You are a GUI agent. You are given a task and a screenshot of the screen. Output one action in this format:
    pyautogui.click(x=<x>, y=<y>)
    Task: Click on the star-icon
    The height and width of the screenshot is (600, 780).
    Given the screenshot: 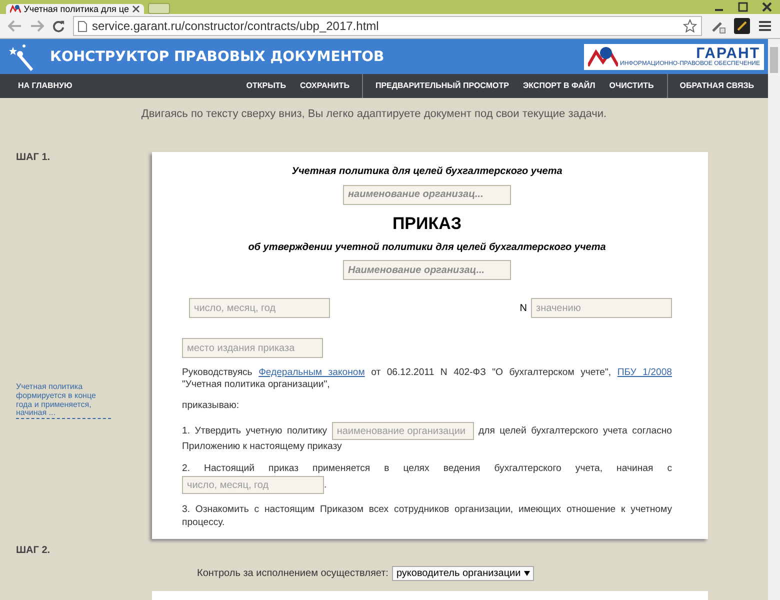 What is the action you would take?
    pyautogui.click(x=690, y=26)
    